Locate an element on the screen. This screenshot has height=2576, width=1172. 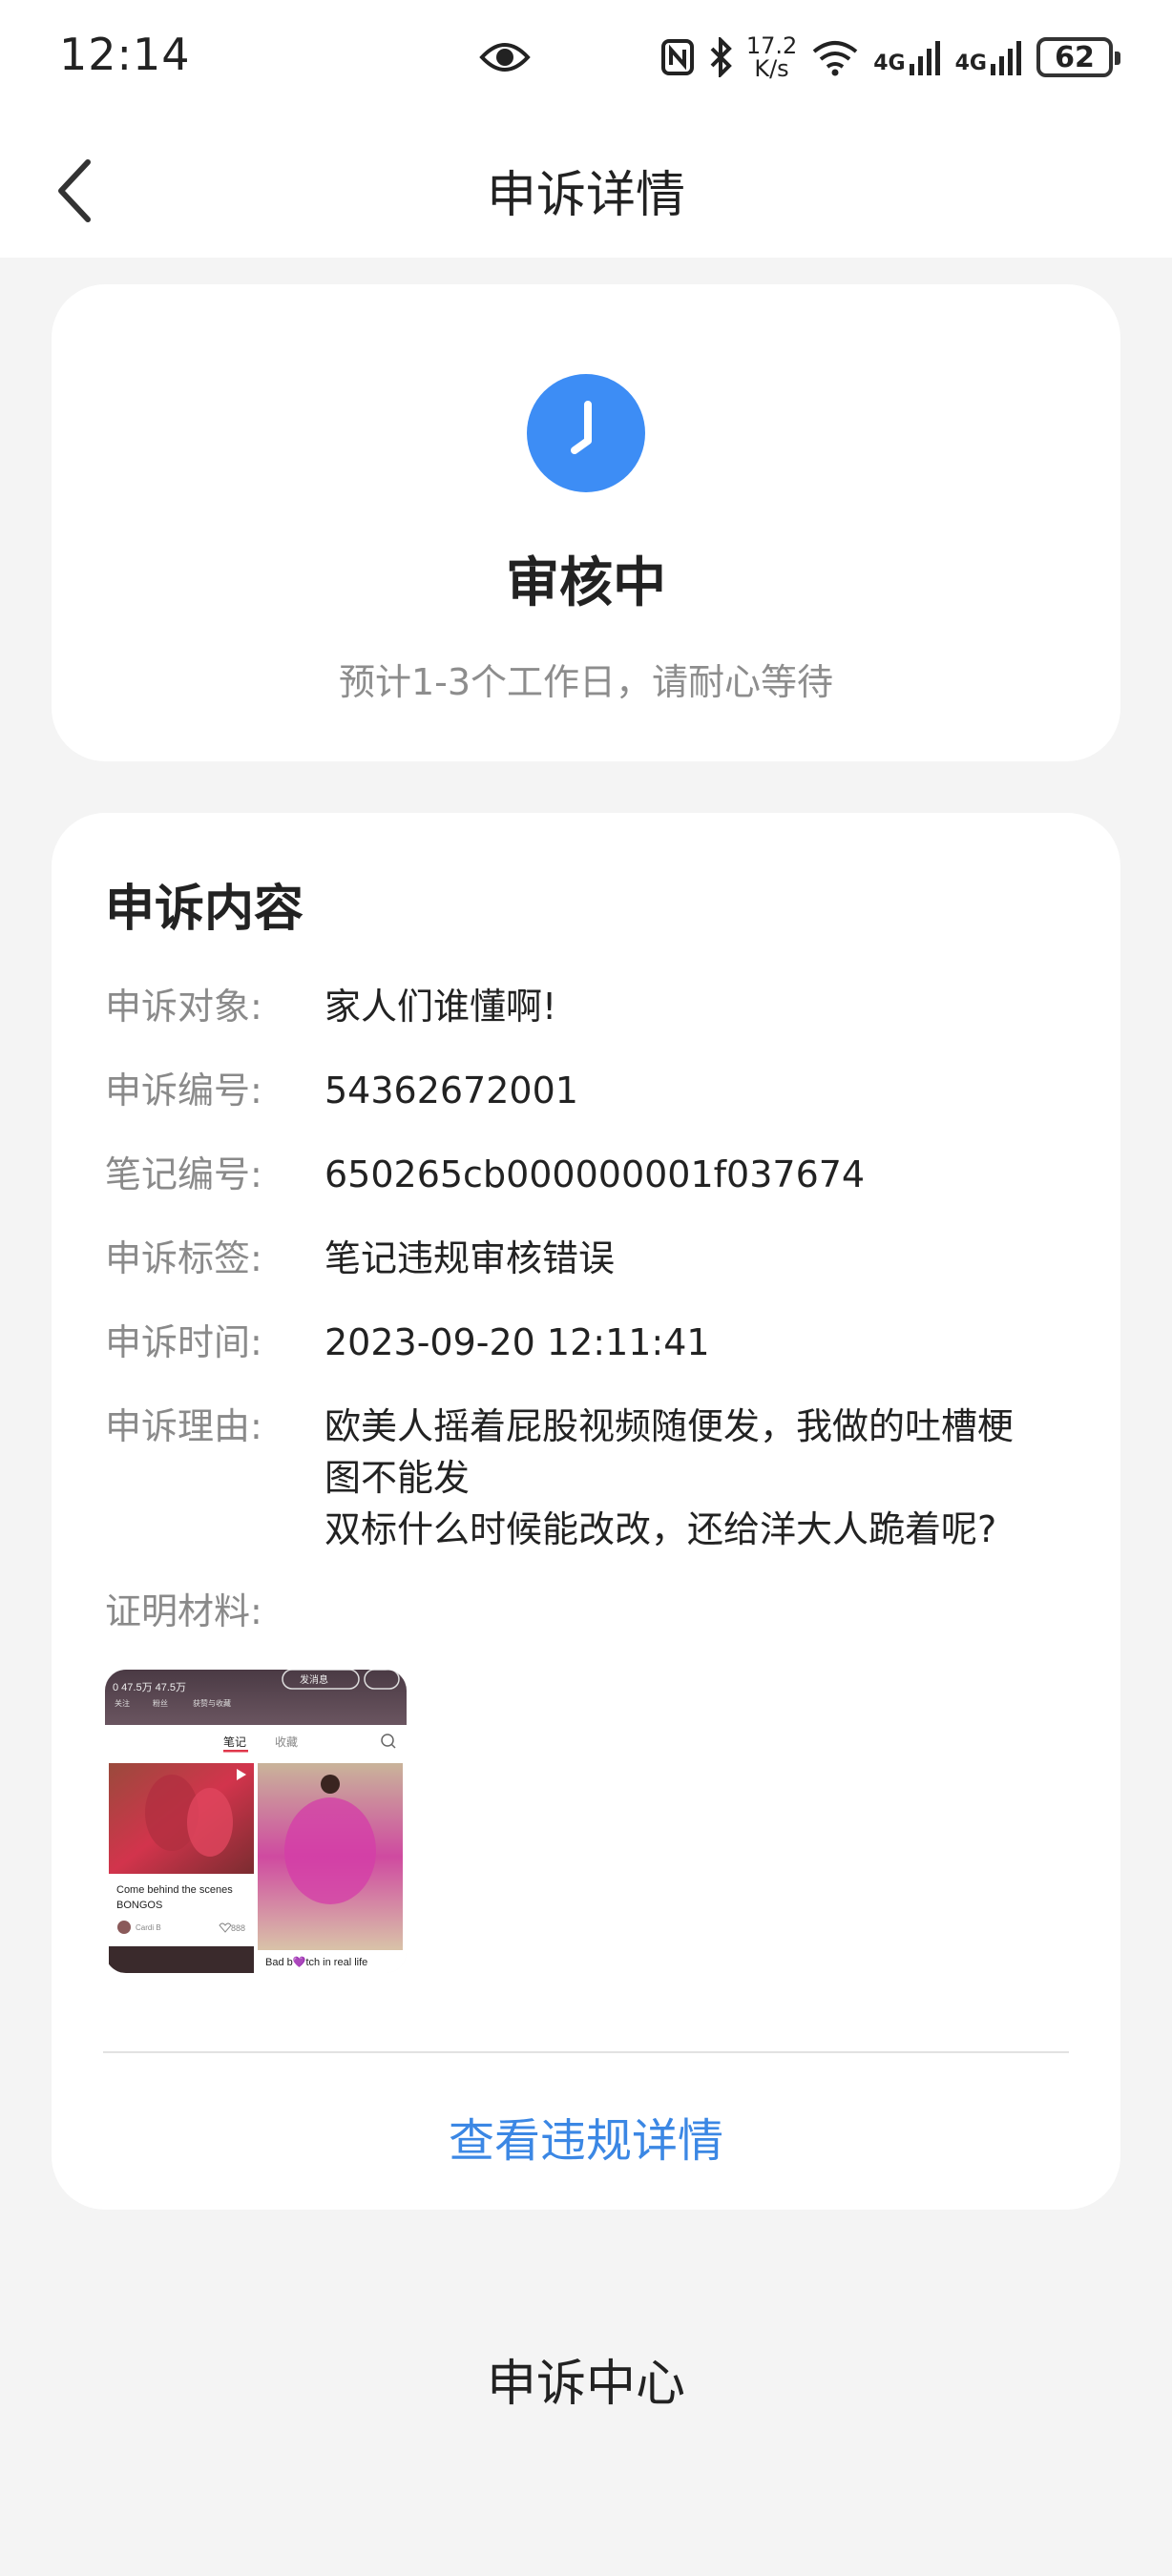
row-value: 650265cb000000001f037674 is located at coordinates (595, 1174).